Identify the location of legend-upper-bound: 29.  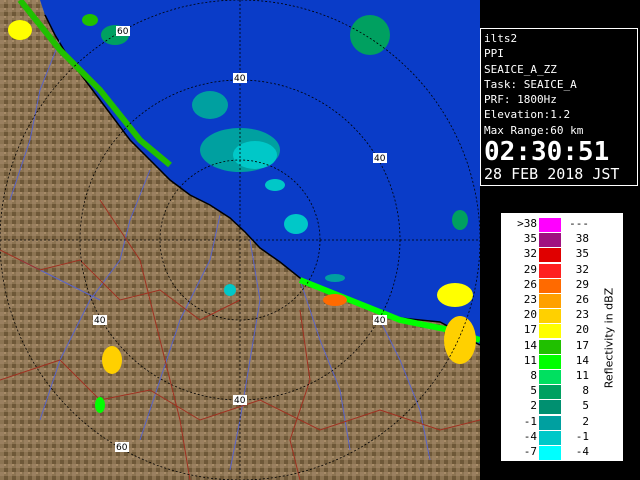
(582, 284).